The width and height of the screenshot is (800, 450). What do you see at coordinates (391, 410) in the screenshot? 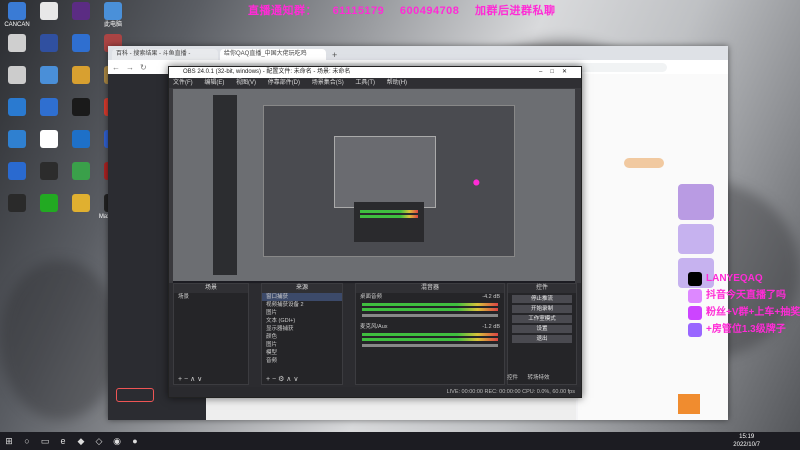
I see `page-footer` at bounding box center [391, 410].